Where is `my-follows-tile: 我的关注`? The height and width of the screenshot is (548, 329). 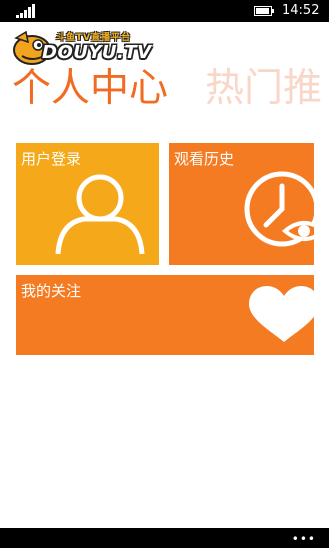
my-follows-tile: 我的关注 is located at coordinates (165, 315).